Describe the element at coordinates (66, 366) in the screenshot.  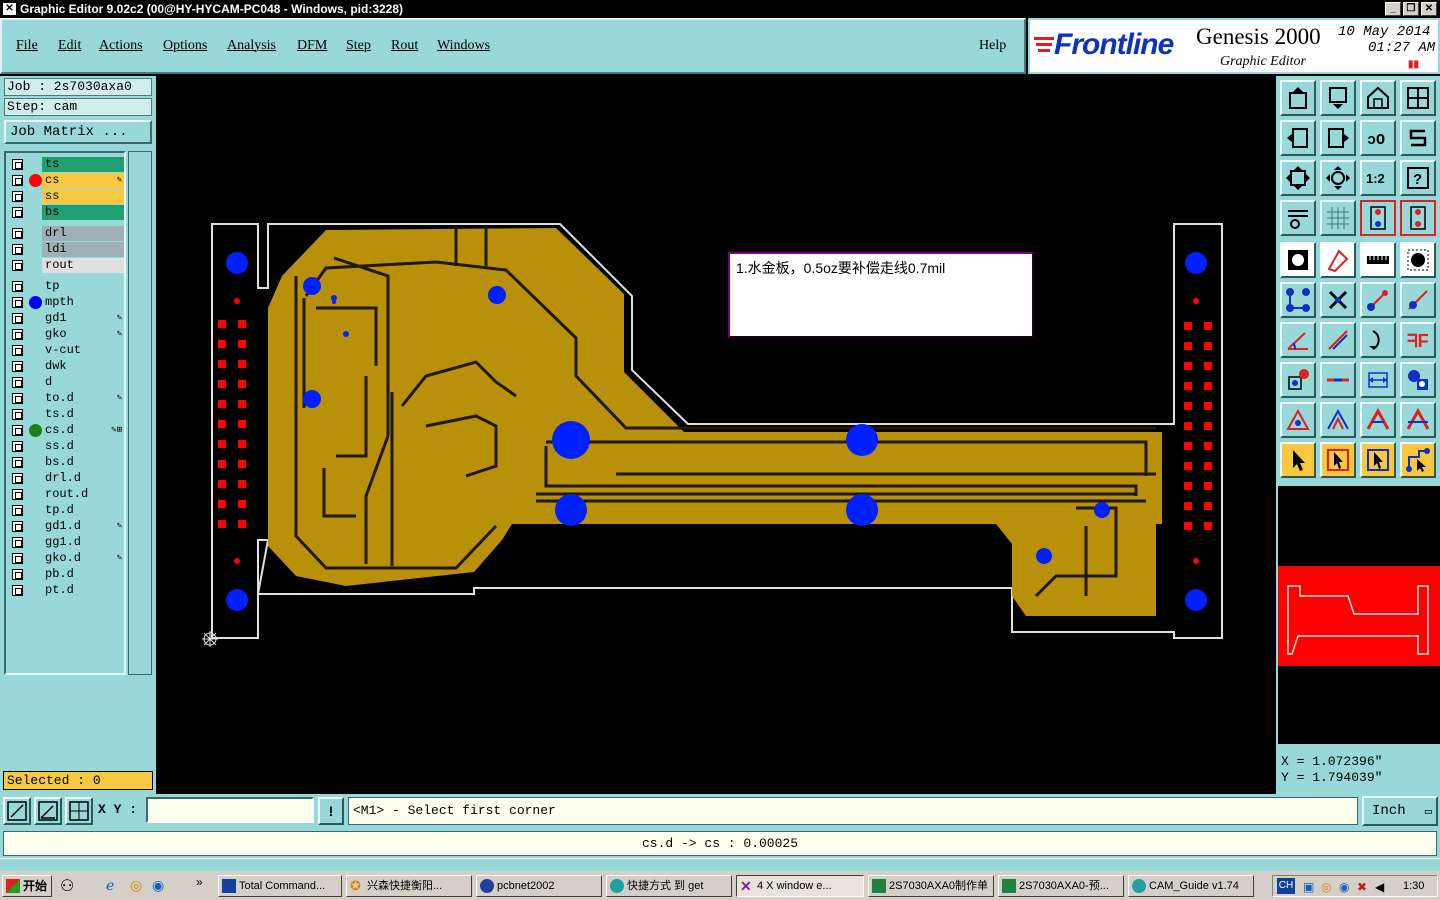
I see `layer-row-dwk: dwk` at that location.